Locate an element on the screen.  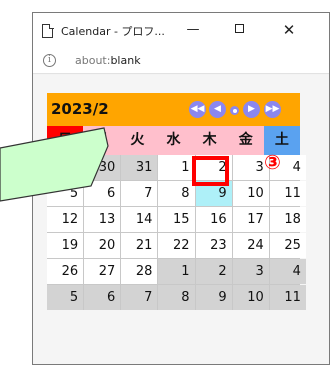
day-cell: 13 is located at coordinates (102, 219).